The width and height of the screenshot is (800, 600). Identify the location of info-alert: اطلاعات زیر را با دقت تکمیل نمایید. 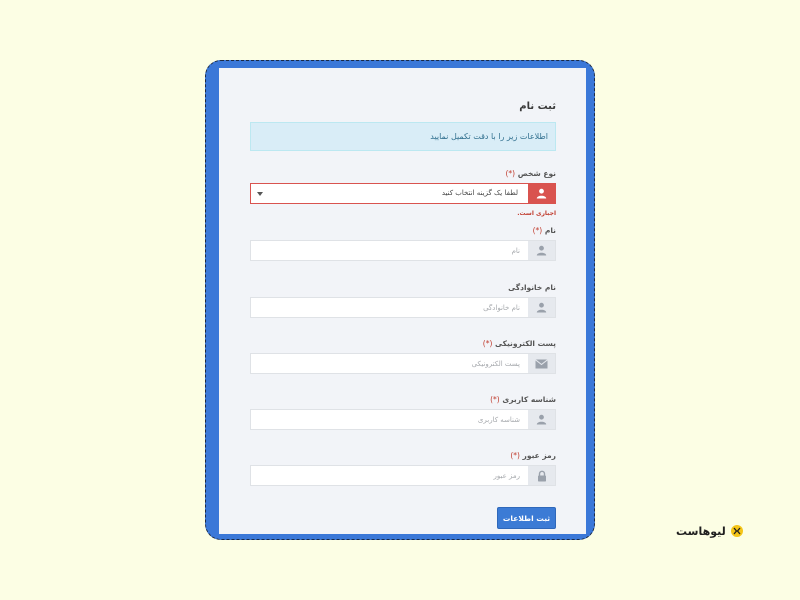
(403, 136).